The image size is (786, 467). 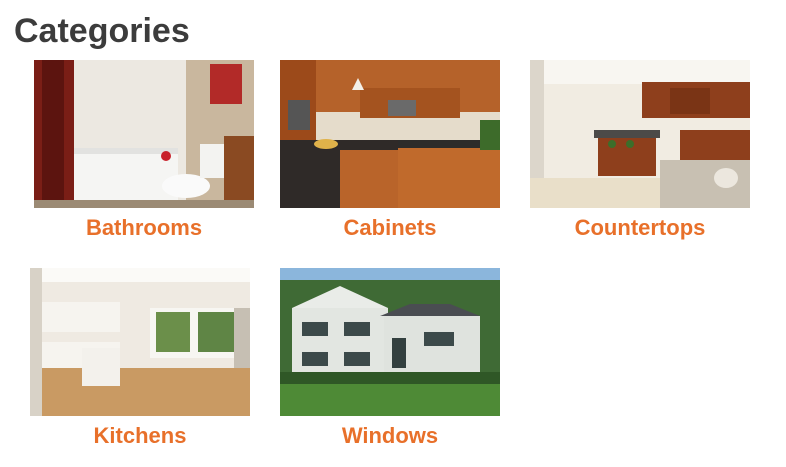 I want to click on category-label-kitchens: Kitchens, so click(x=140, y=436).